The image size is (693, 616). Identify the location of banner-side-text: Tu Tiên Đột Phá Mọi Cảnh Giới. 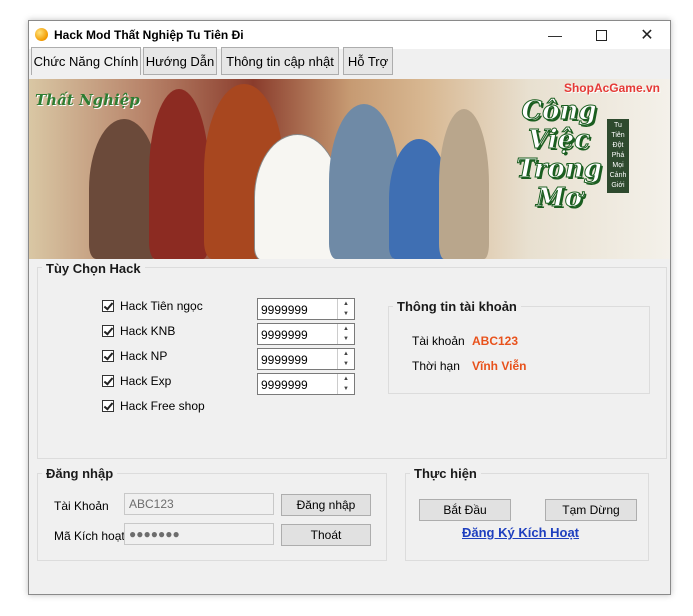
(618, 156).